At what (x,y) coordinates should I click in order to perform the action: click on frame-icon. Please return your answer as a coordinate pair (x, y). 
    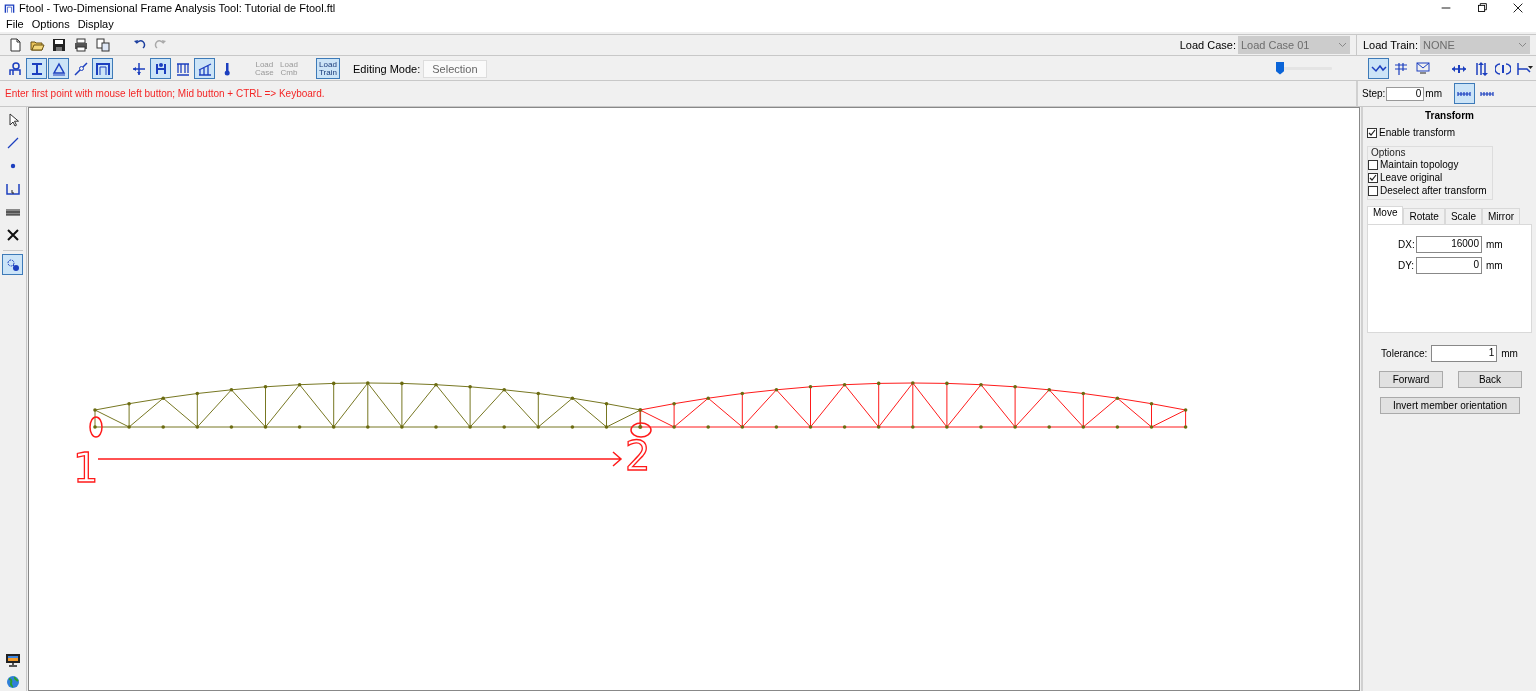
    Looking at the image, I should click on (102, 68).